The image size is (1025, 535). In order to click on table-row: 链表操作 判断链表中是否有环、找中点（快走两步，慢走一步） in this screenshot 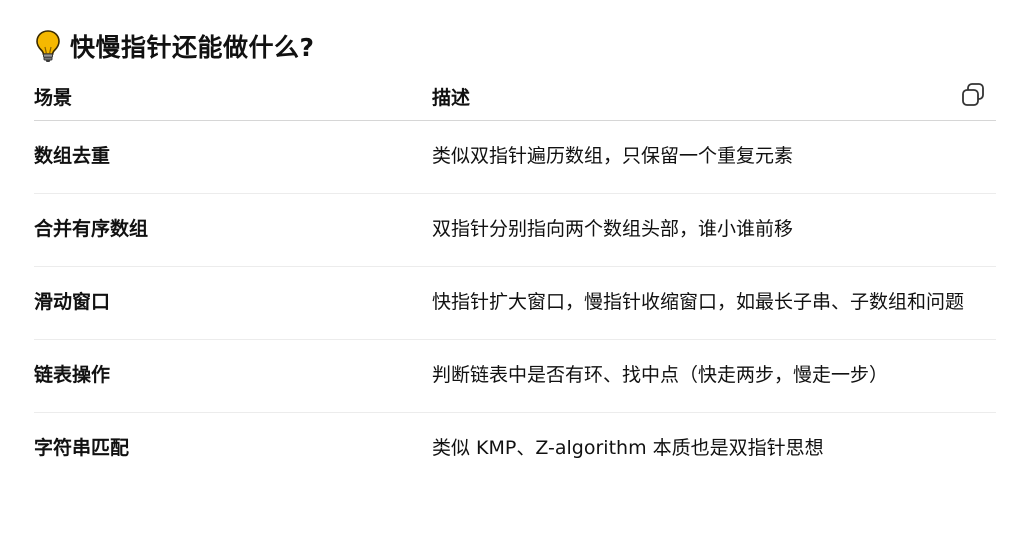, I will do `click(515, 376)`.